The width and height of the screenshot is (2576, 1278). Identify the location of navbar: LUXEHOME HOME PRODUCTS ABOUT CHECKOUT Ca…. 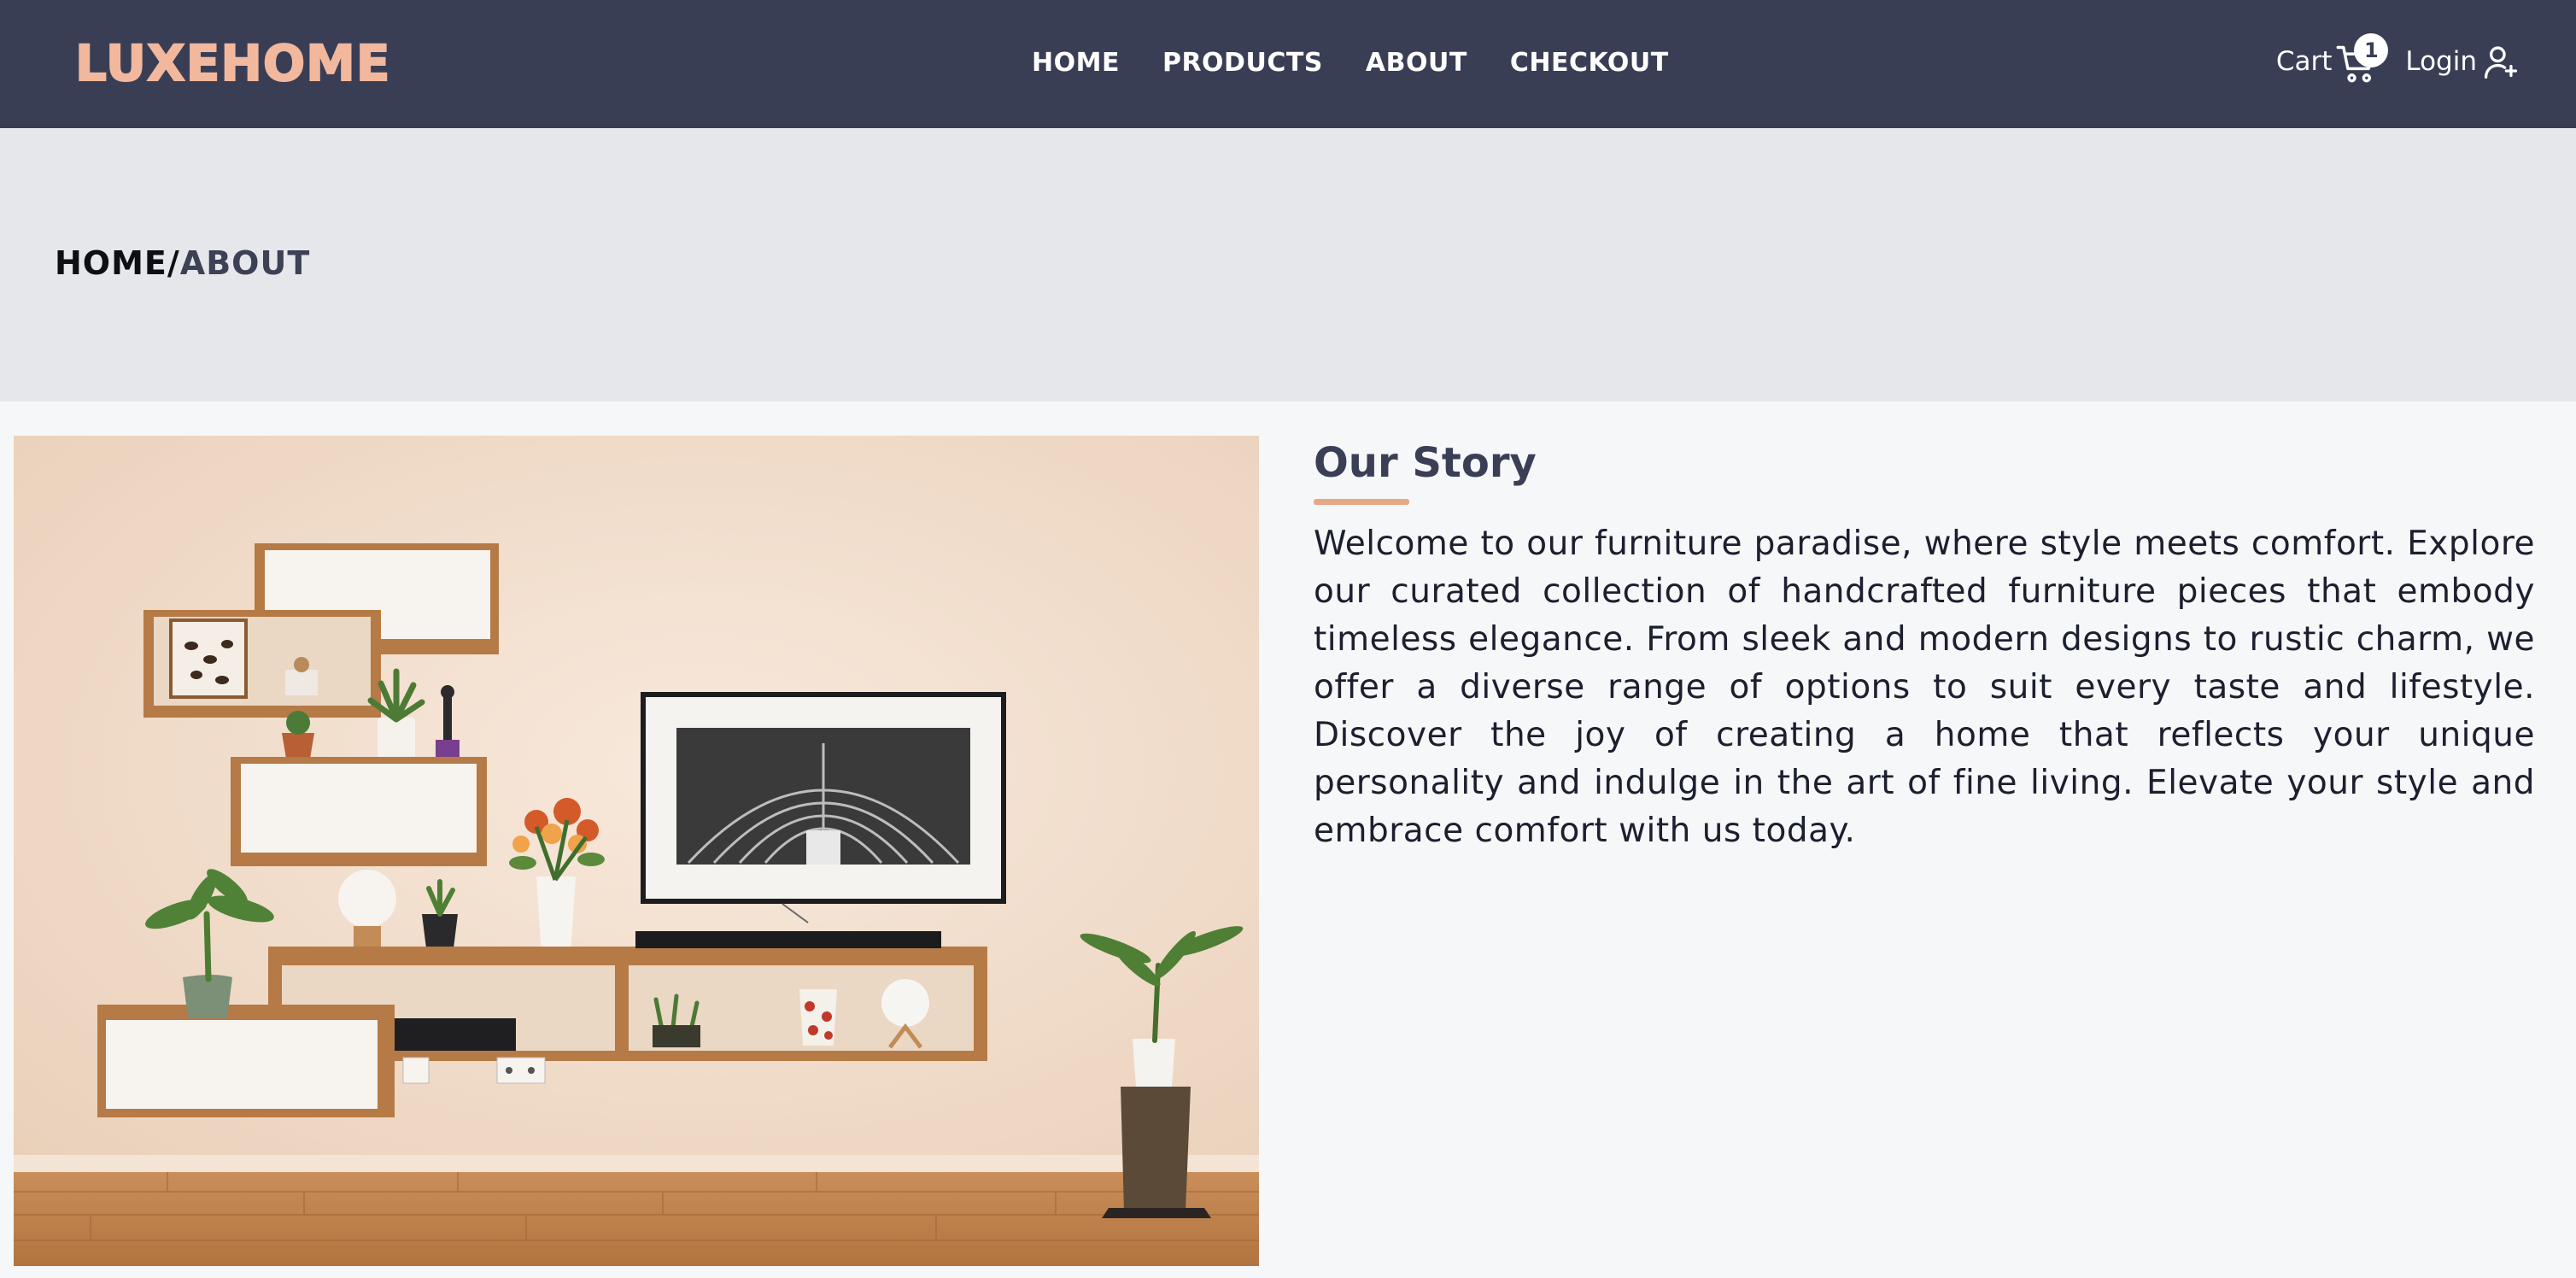
(1288, 64).